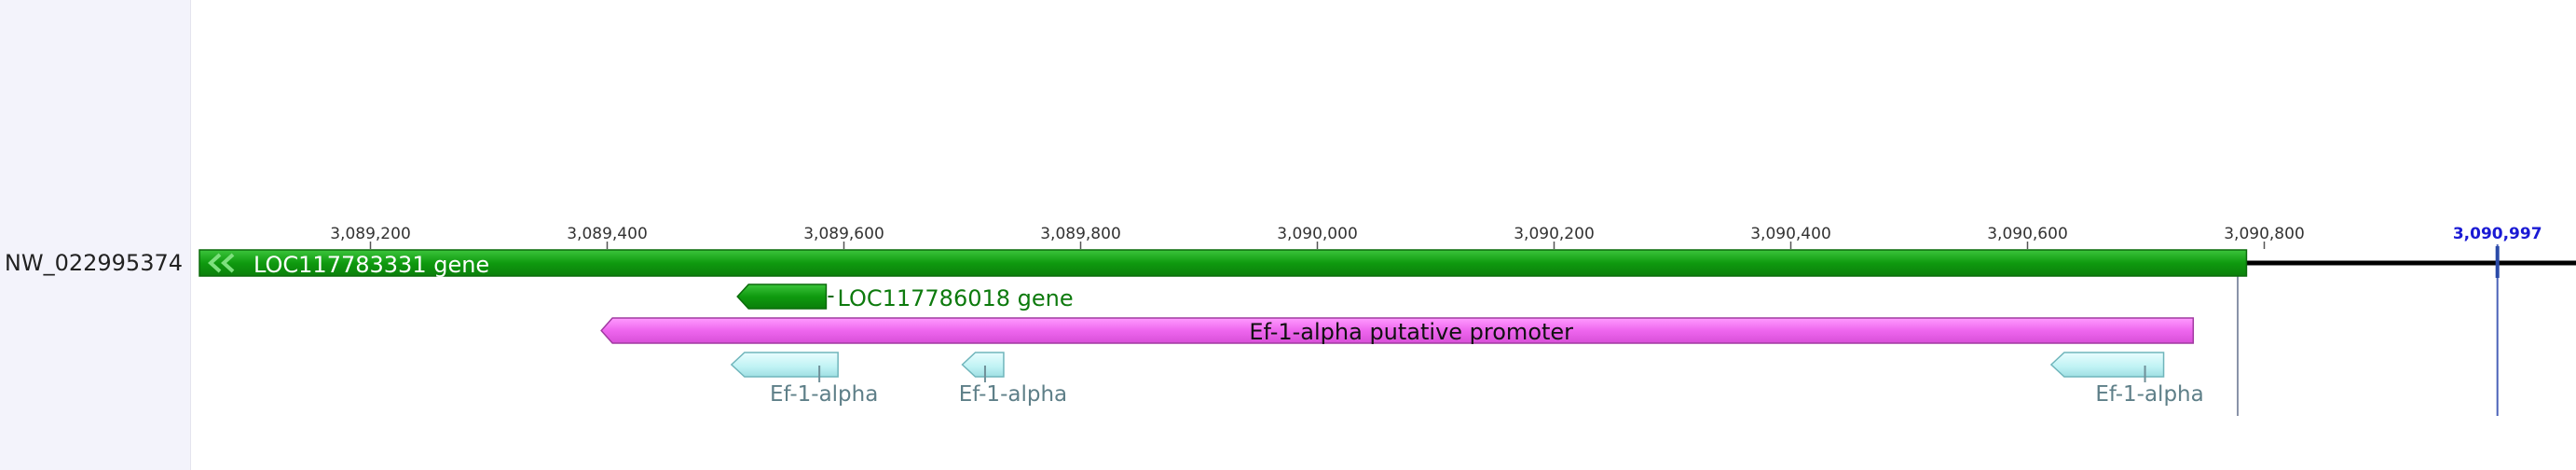  What do you see at coordinates (843, 234) in the screenshot?
I see `ruler-tick-label: 3,089,600` at bounding box center [843, 234].